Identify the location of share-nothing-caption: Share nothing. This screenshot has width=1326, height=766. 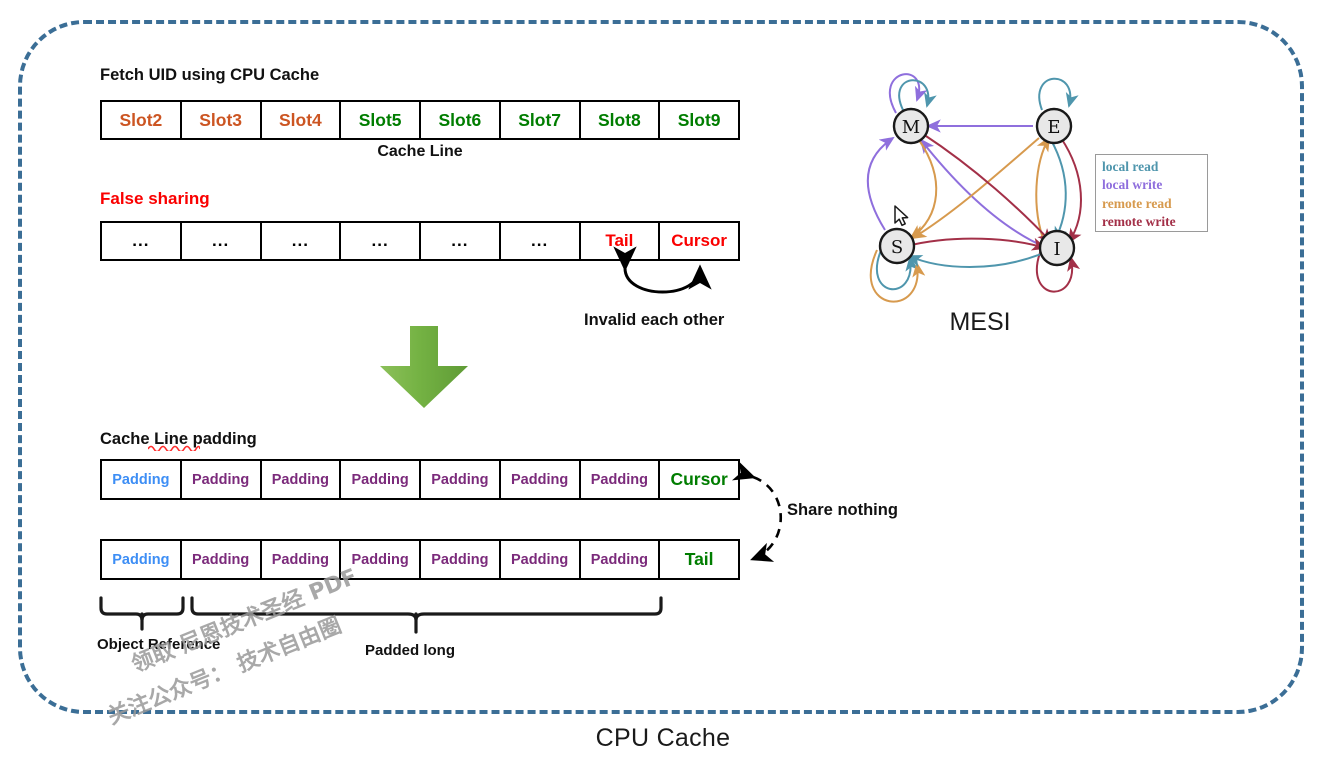
(842, 510).